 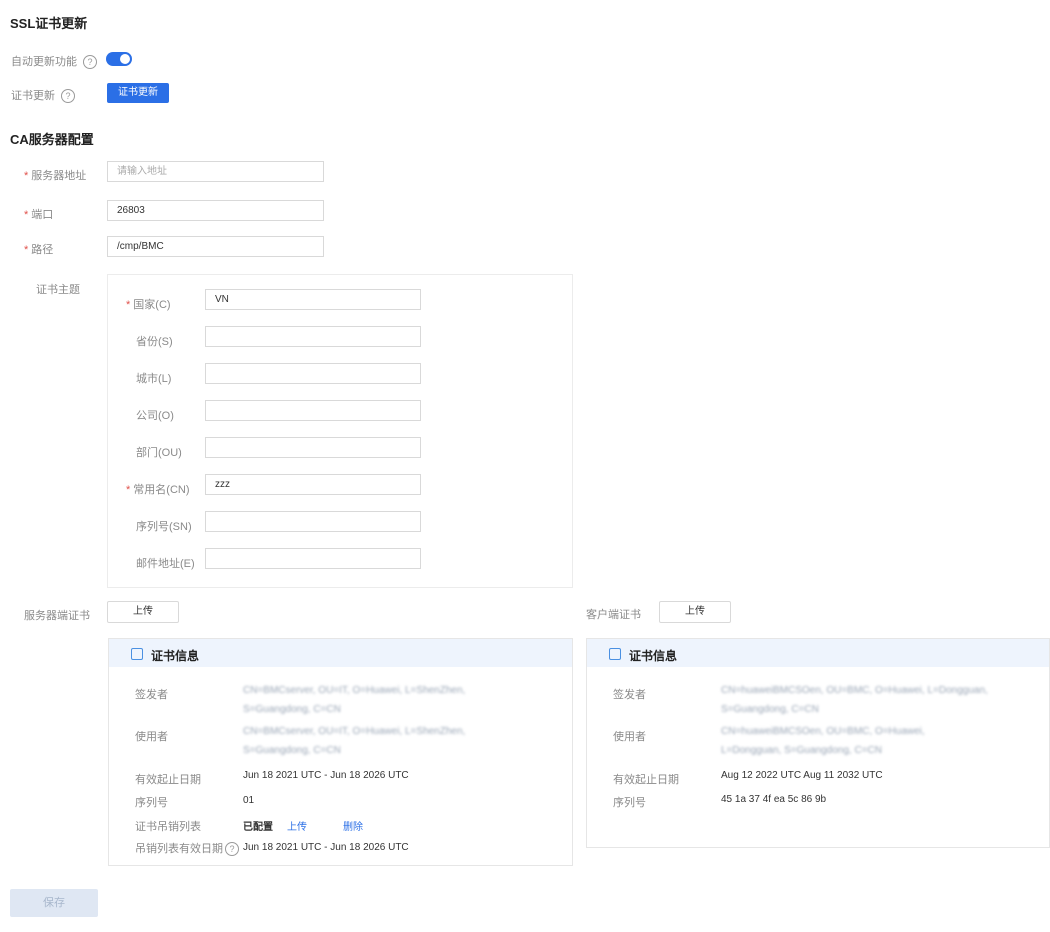 I want to click on cert-update-button: 证书更新, so click(x=138, y=93).